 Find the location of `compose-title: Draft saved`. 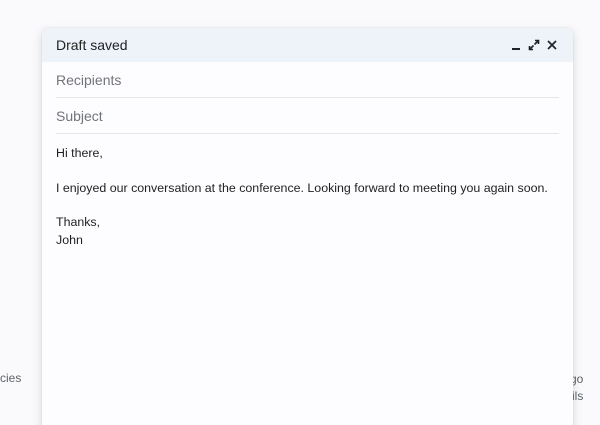

compose-title: Draft saved is located at coordinates (92, 45).